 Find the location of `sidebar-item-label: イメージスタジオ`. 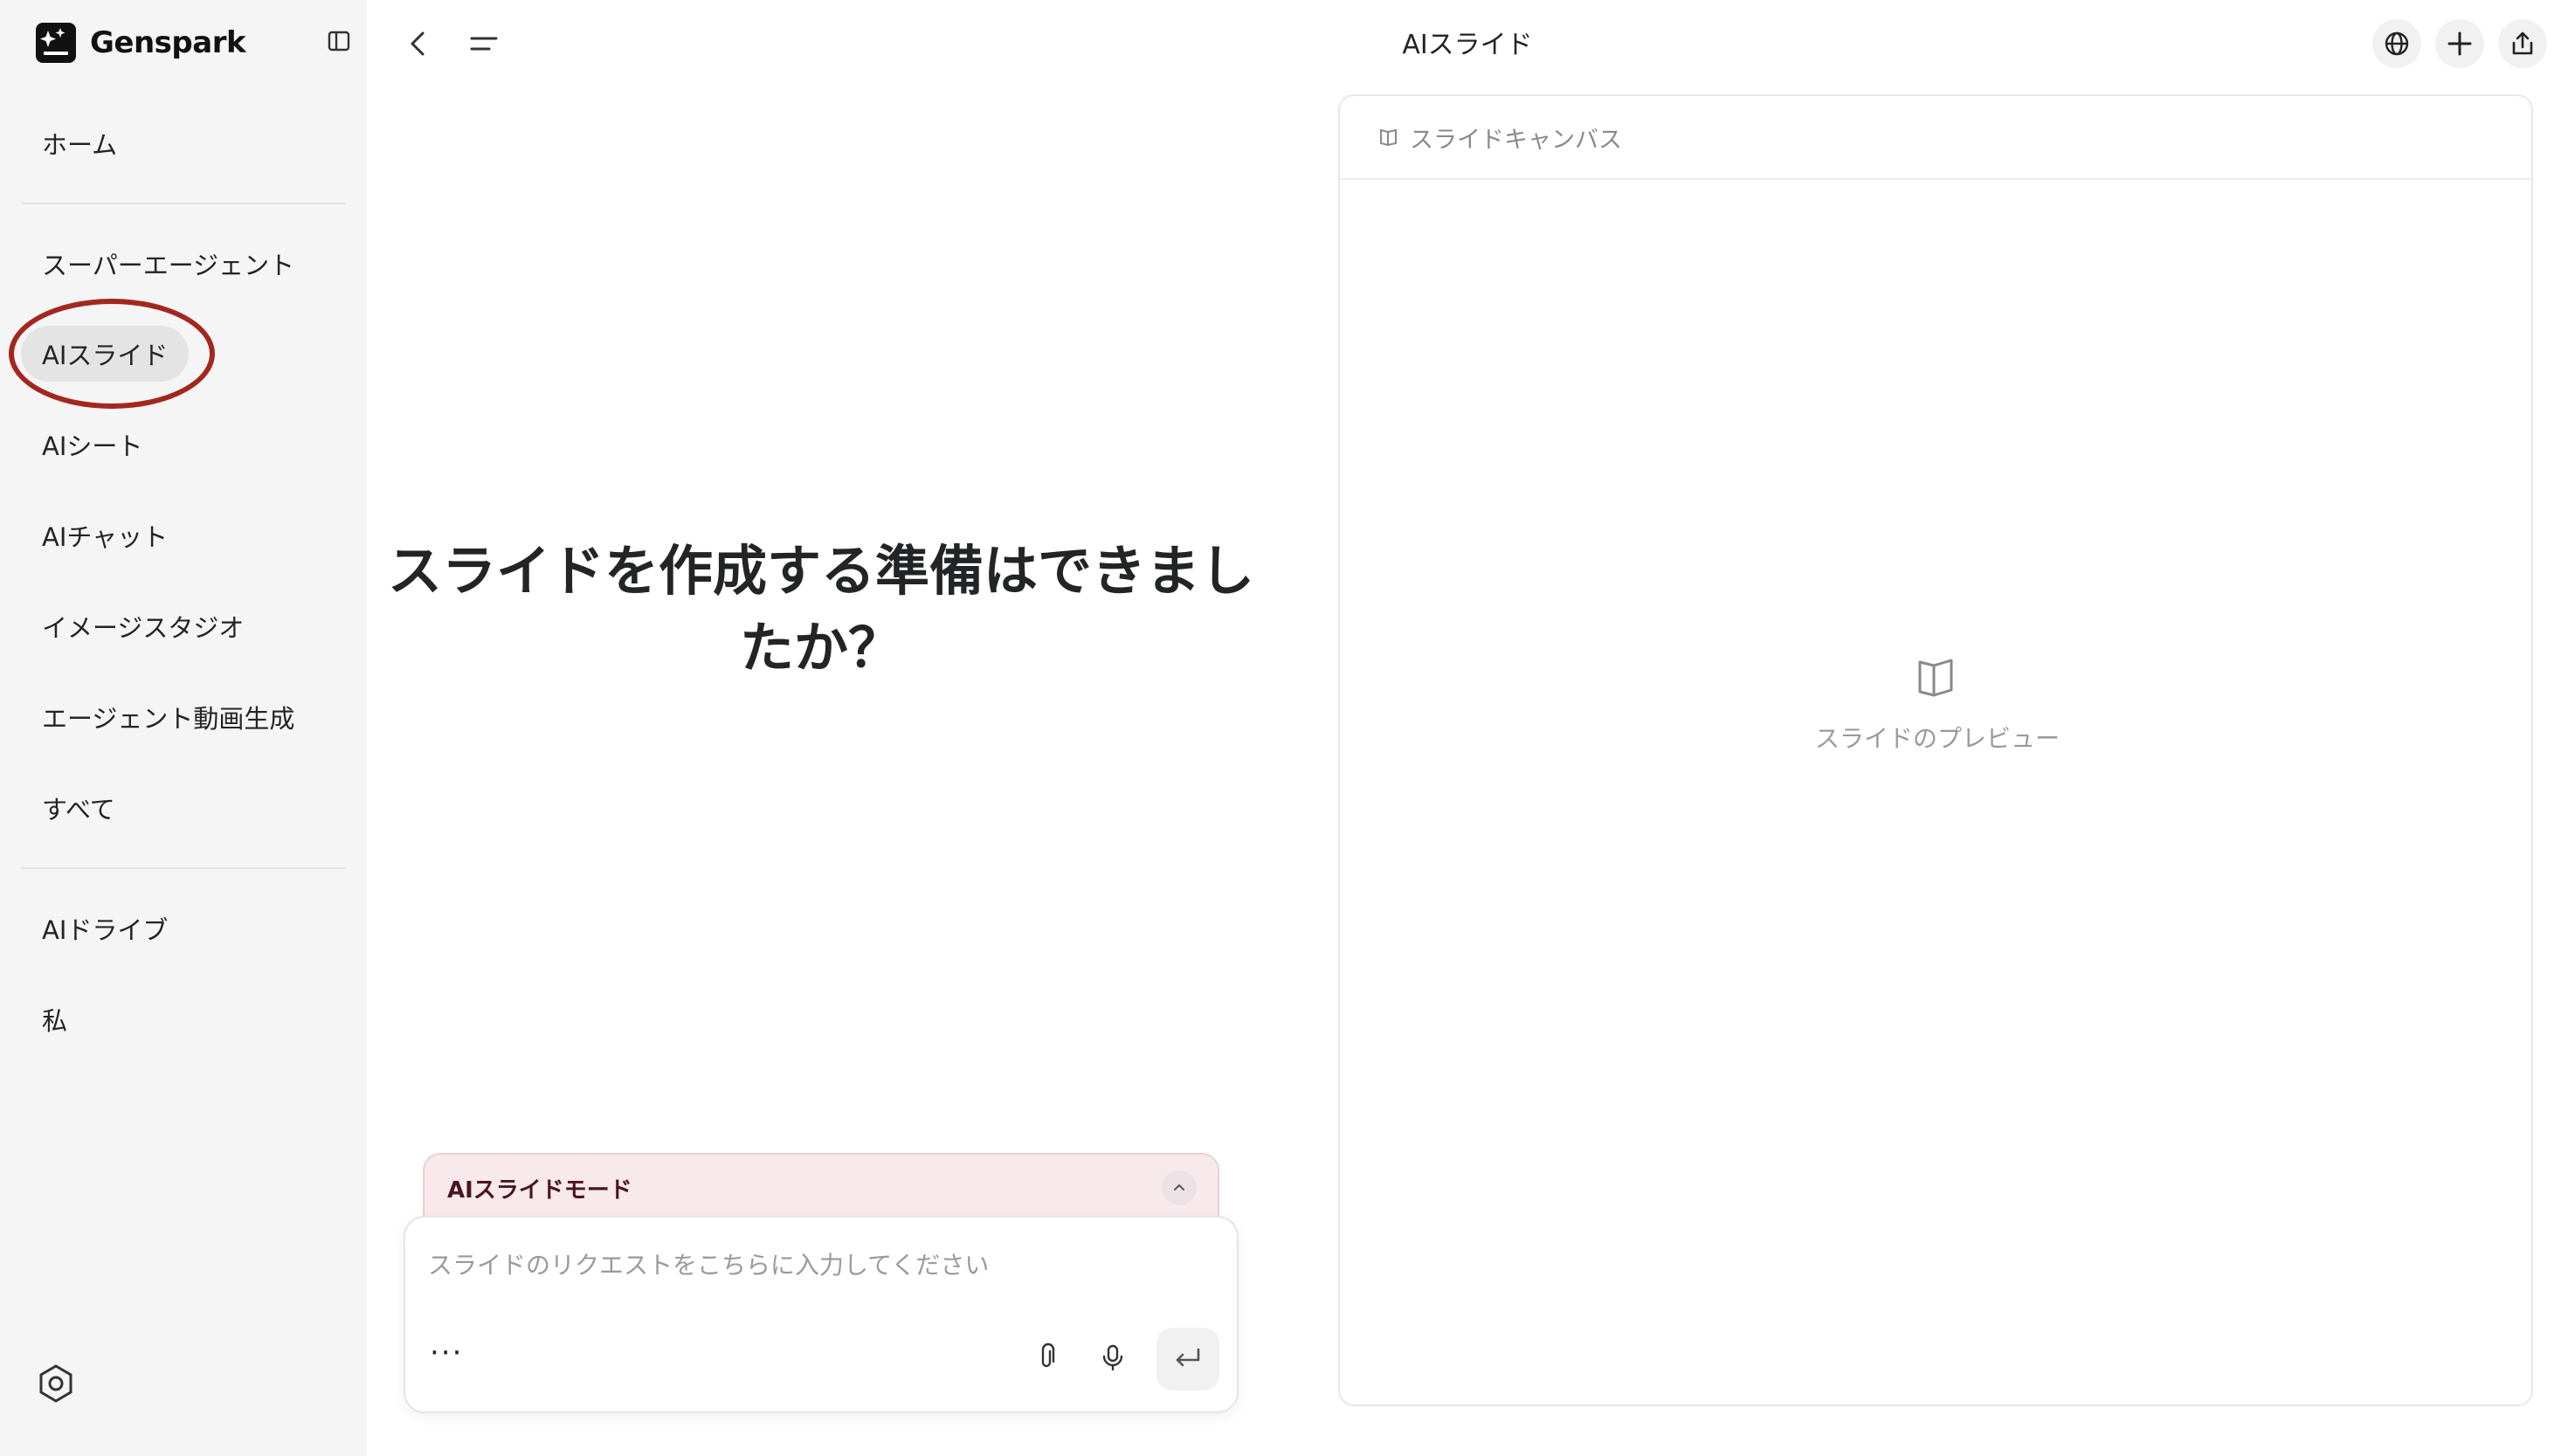

sidebar-item-label: イメージスタジオ is located at coordinates (143, 628).